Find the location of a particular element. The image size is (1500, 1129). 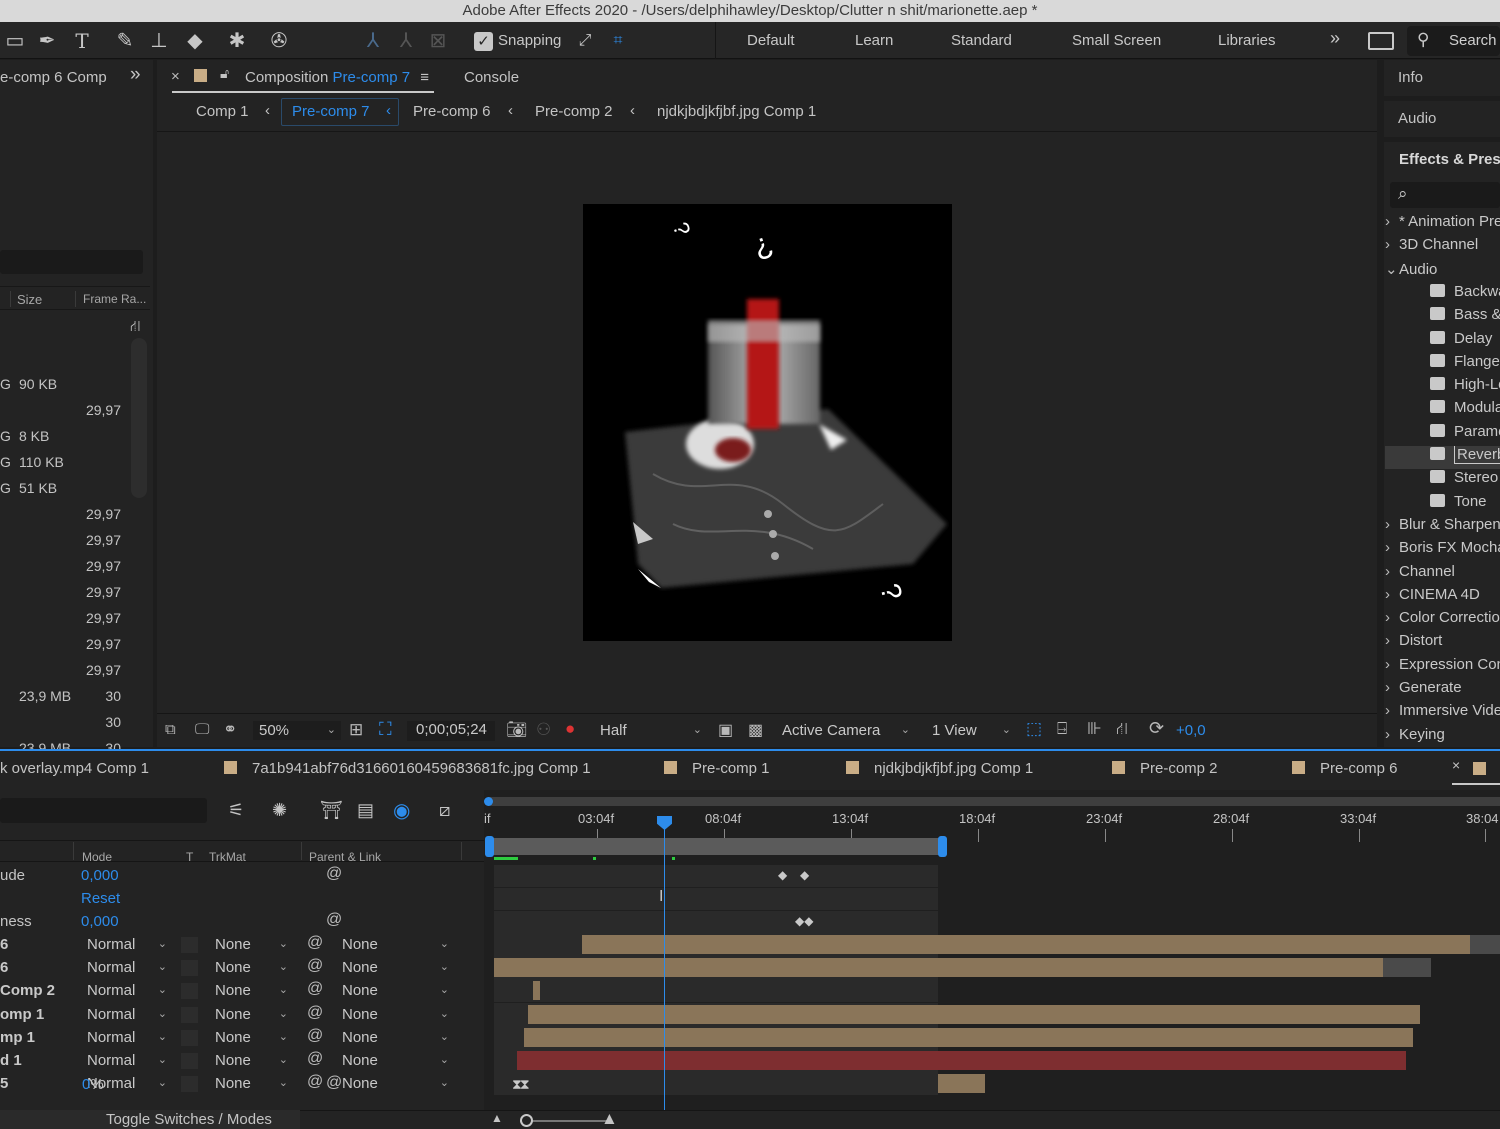

property-value: Reset is located at coordinates (100, 898).